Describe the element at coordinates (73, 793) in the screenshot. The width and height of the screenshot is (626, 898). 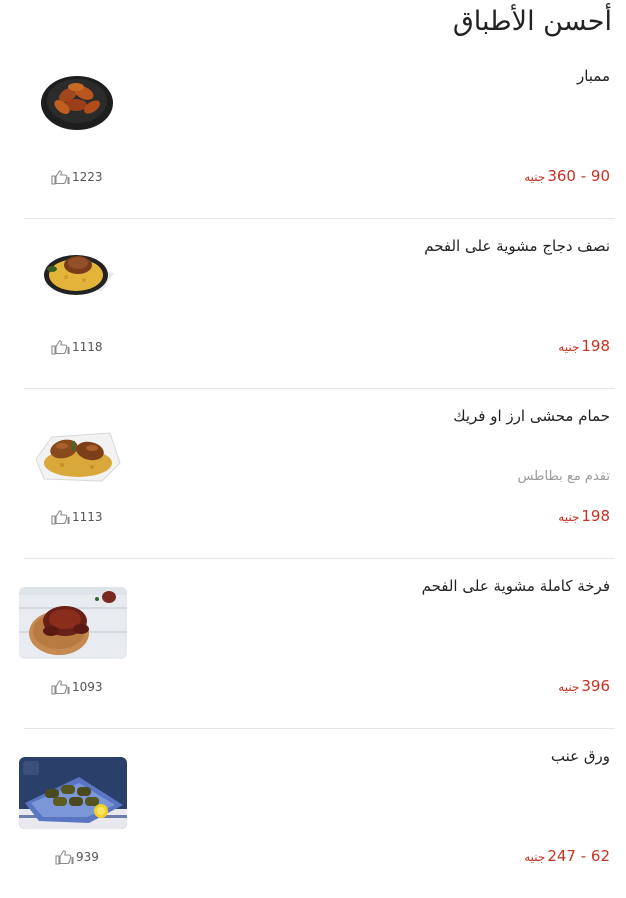
I see `dish-image-grape-leaves` at that location.